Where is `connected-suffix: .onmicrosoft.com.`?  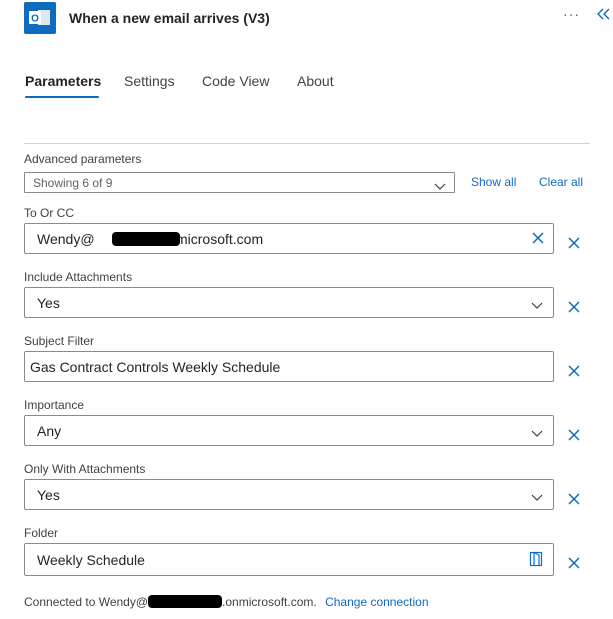
connected-suffix: .onmicrosoft.com. is located at coordinates (269, 602).